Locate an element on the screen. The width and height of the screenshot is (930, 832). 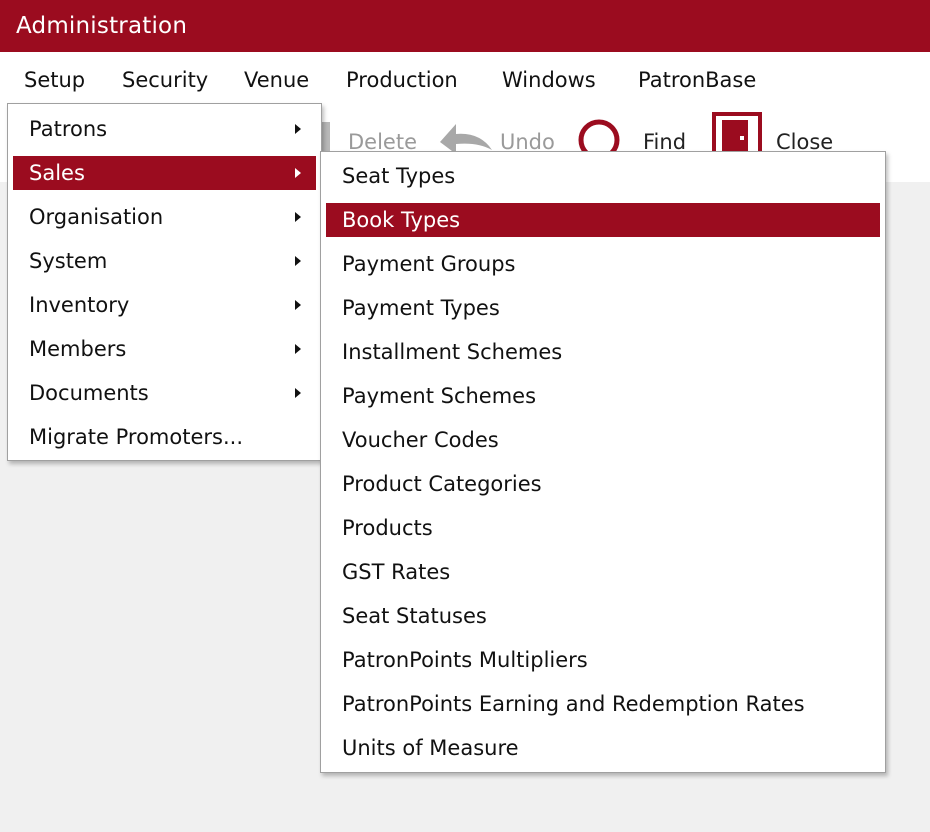
menu-item-label: Members is located at coordinates (78, 349).